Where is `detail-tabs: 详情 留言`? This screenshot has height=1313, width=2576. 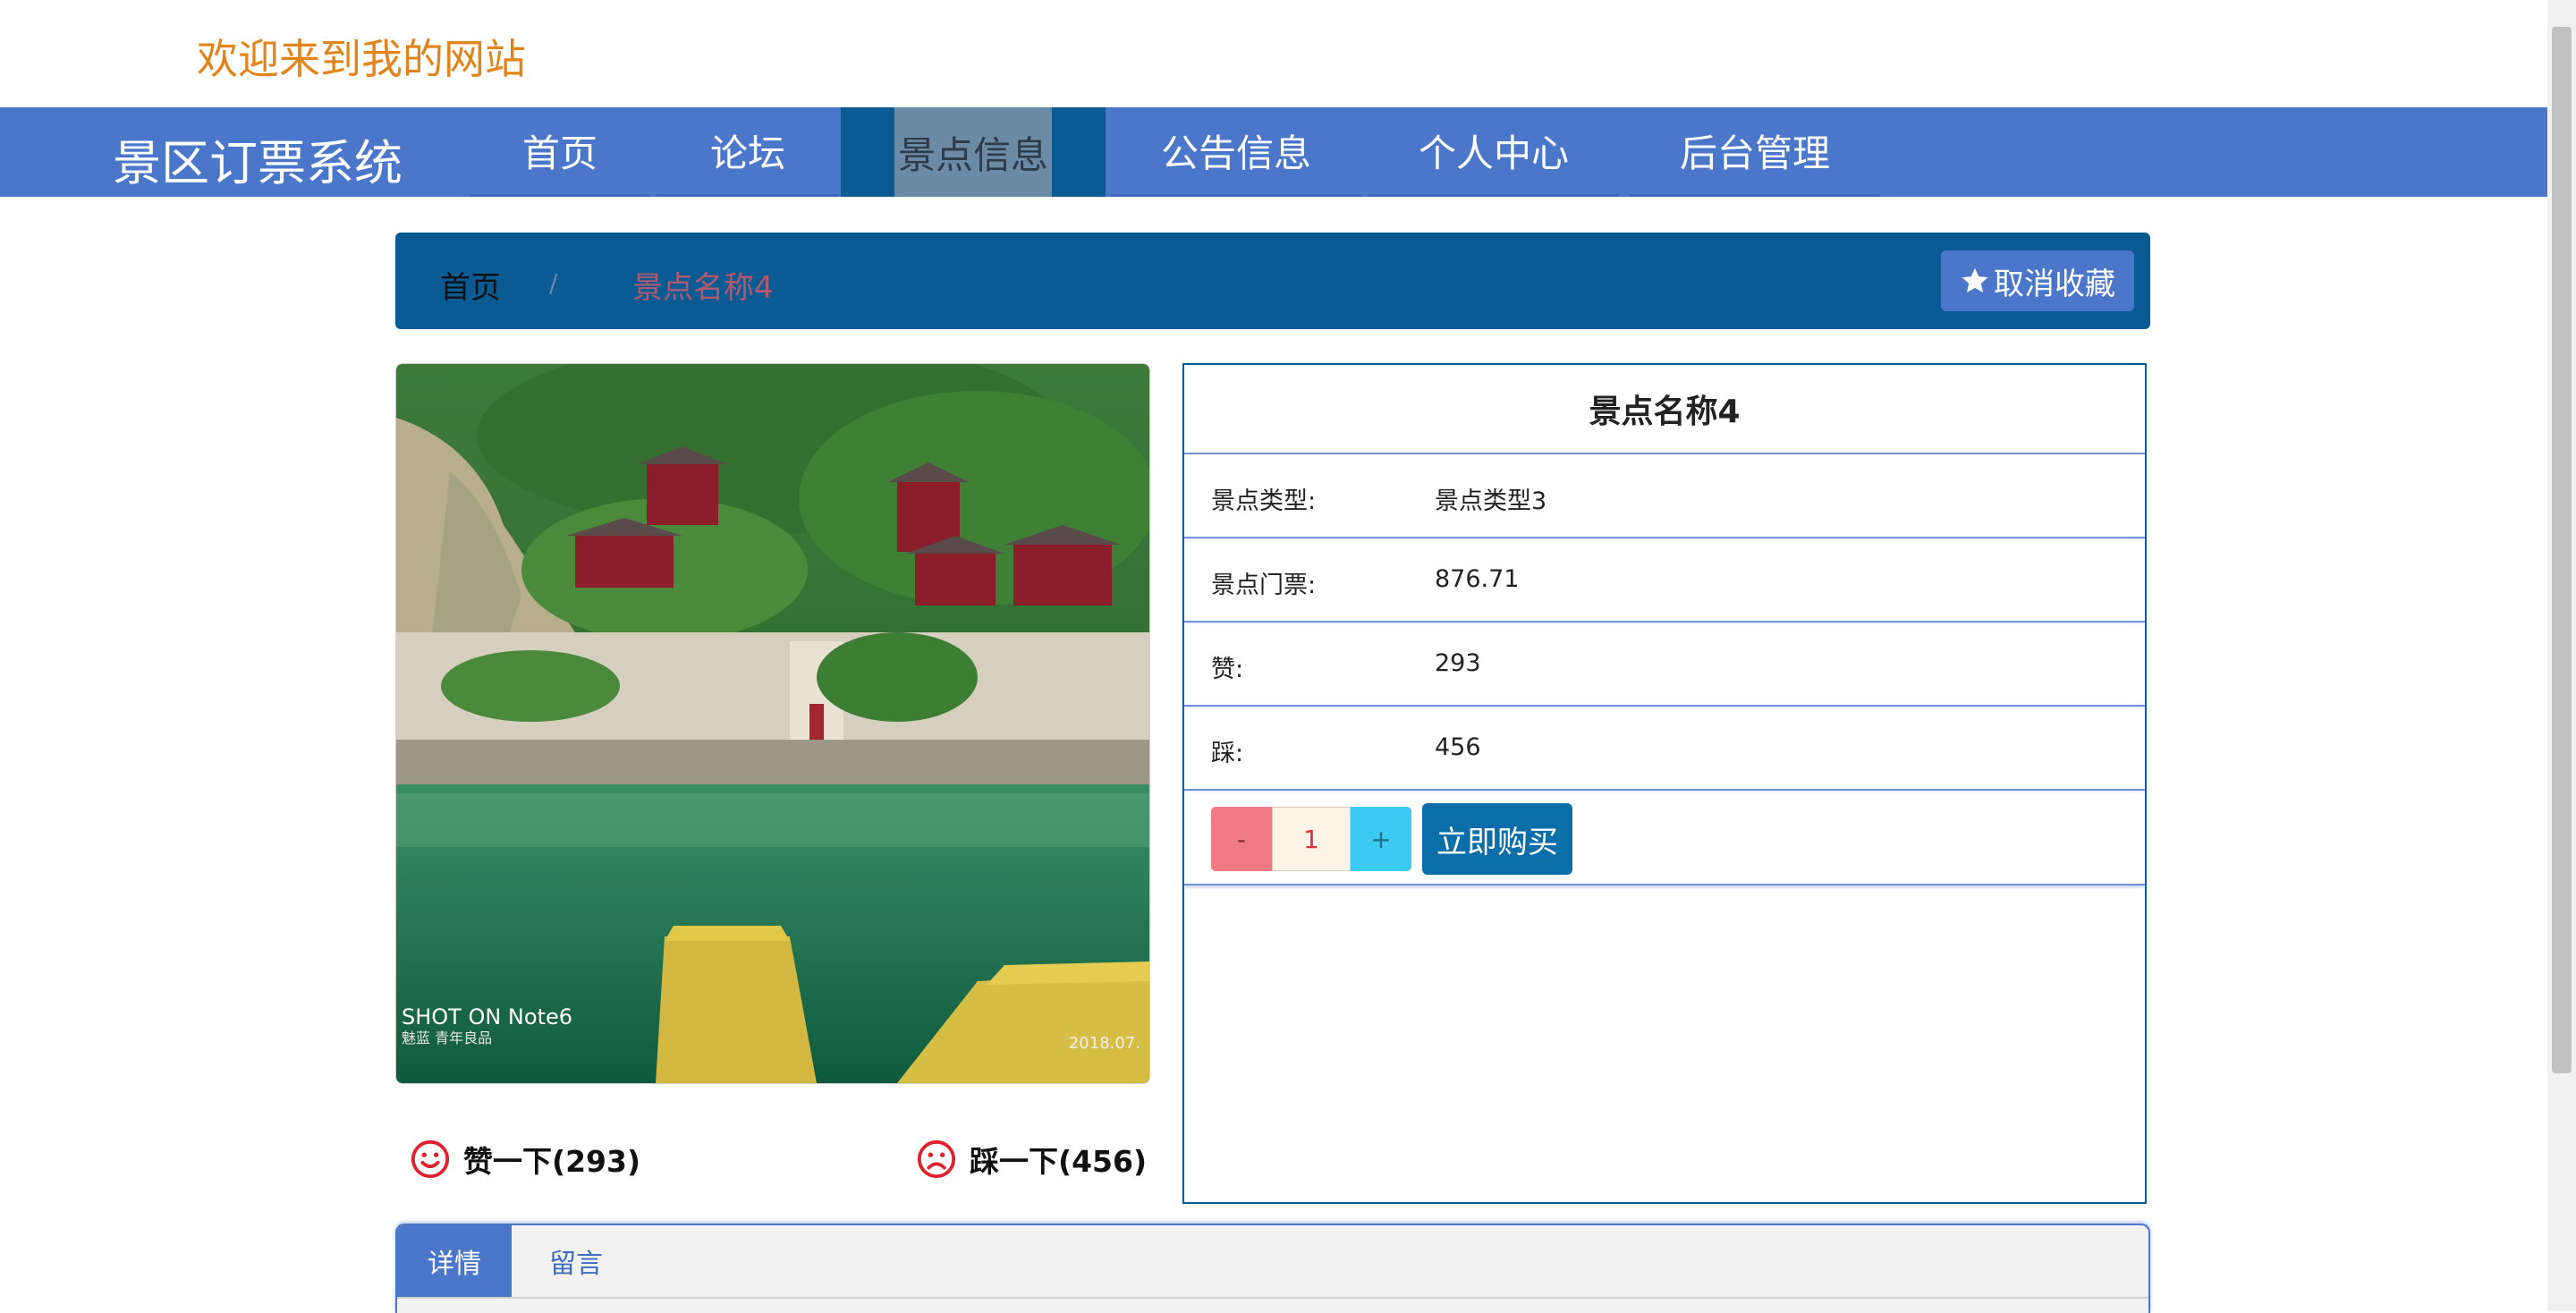 detail-tabs: 详情 留言 is located at coordinates (1272, 1268).